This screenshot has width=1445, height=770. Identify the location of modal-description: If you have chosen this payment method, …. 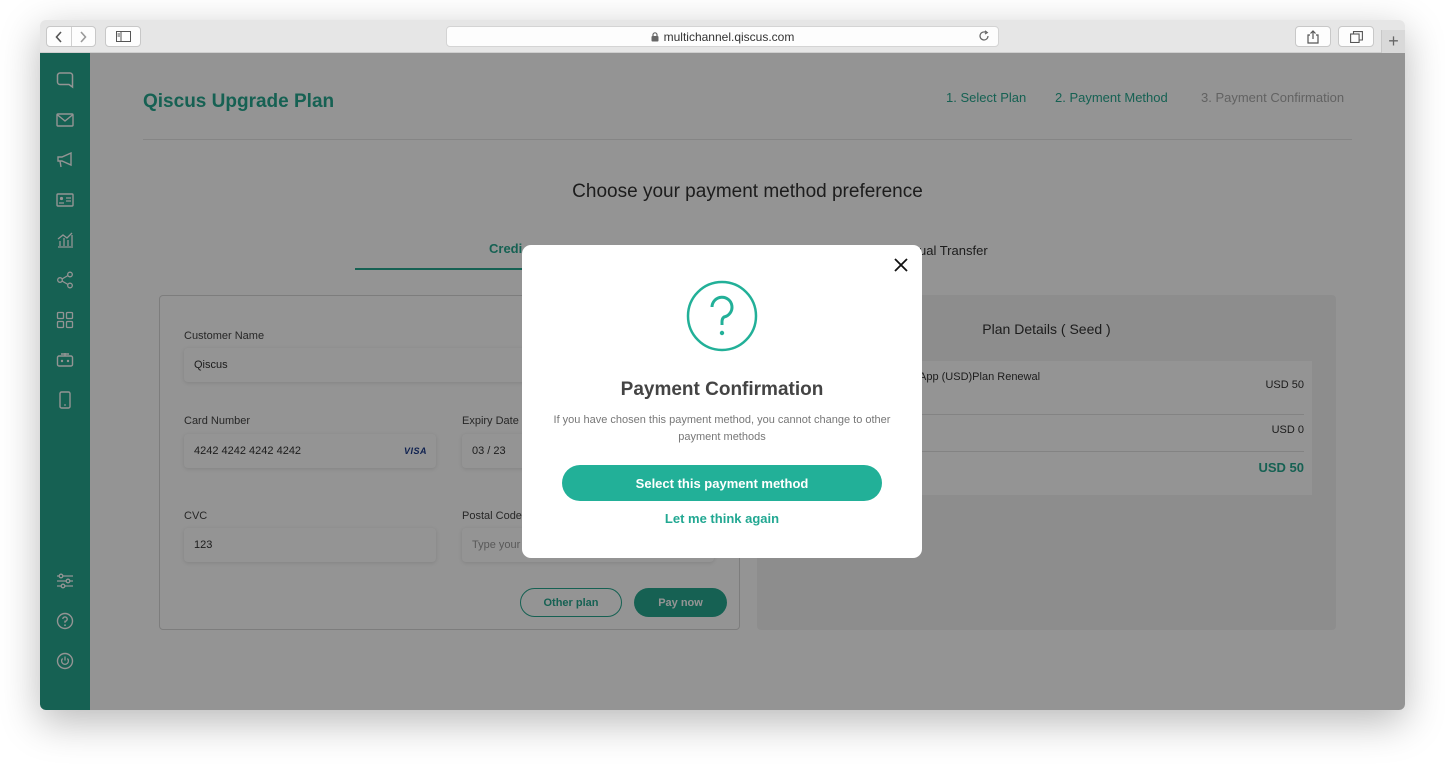
(722, 428).